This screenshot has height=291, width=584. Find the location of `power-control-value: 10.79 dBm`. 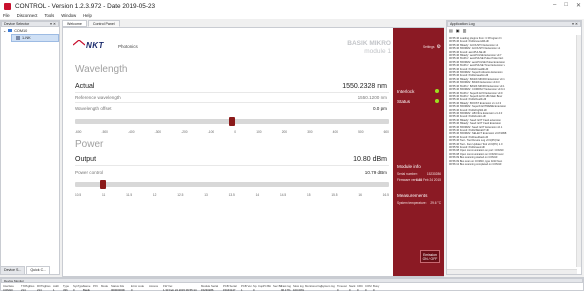

power-control-value: 10.79 dBm is located at coordinates (325, 172).